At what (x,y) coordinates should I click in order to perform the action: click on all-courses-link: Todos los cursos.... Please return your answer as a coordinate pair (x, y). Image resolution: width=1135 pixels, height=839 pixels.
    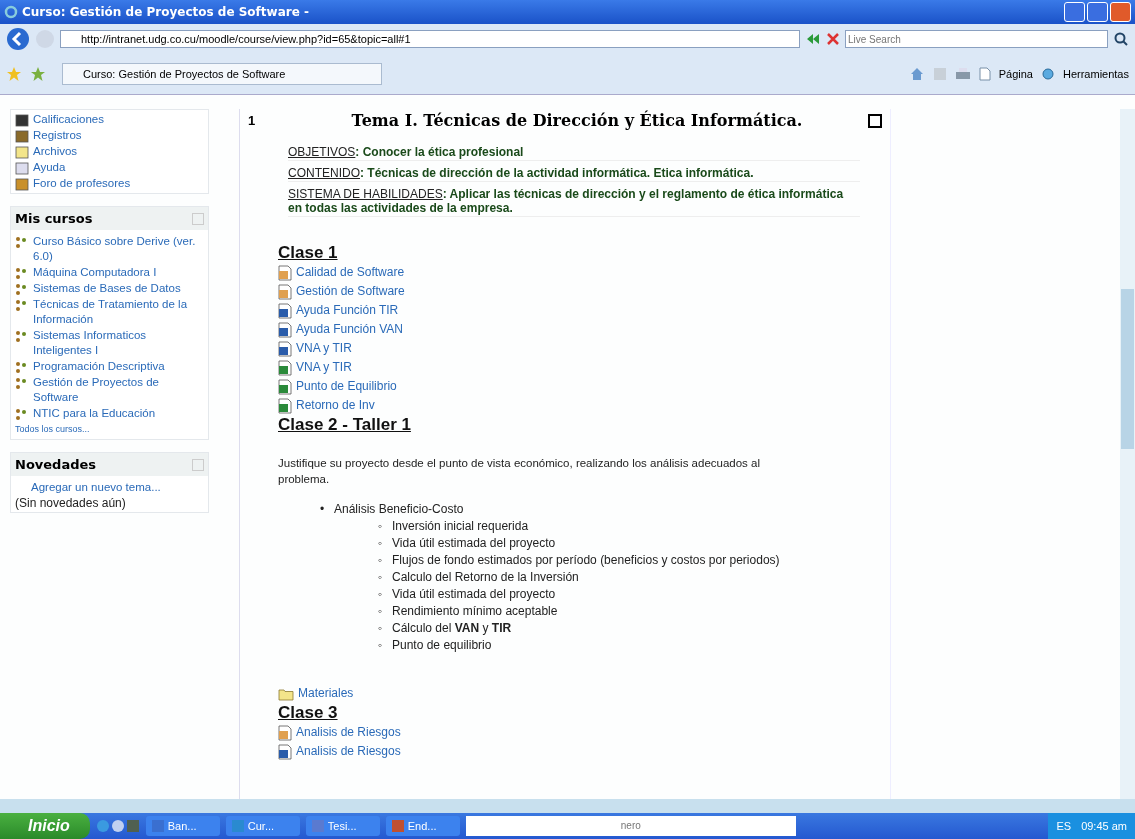
    Looking at the image, I should click on (109, 429).